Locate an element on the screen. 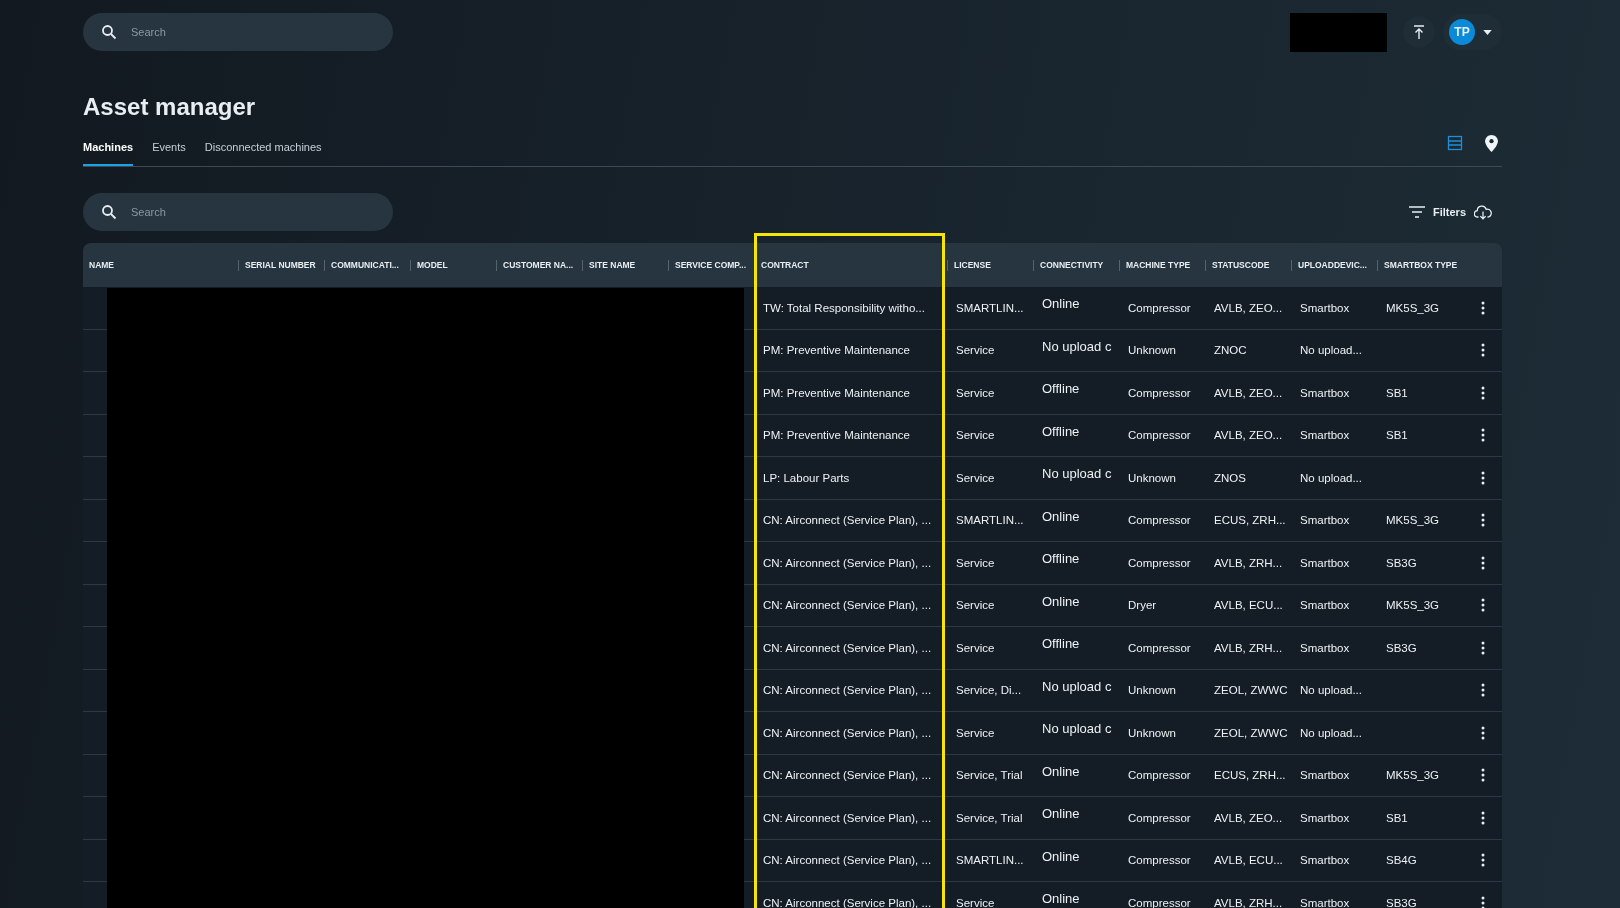  column-header: SITE NAME is located at coordinates (612, 264).